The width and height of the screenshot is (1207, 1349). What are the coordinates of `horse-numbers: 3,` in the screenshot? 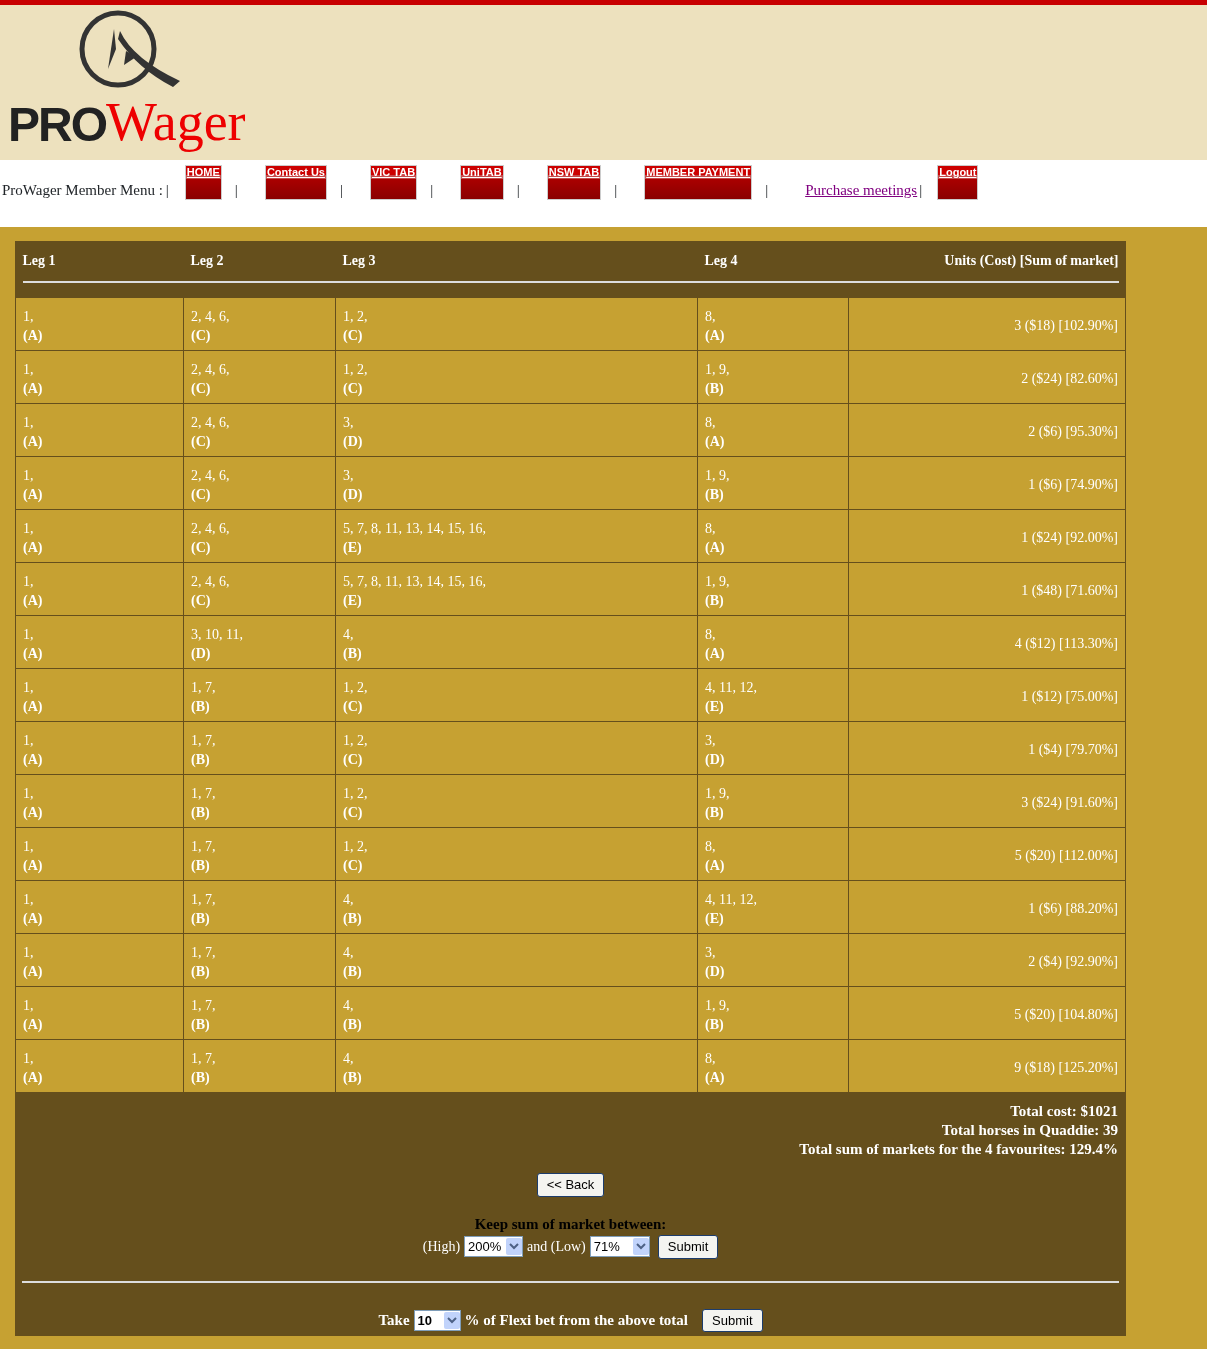 It's located at (710, 741).